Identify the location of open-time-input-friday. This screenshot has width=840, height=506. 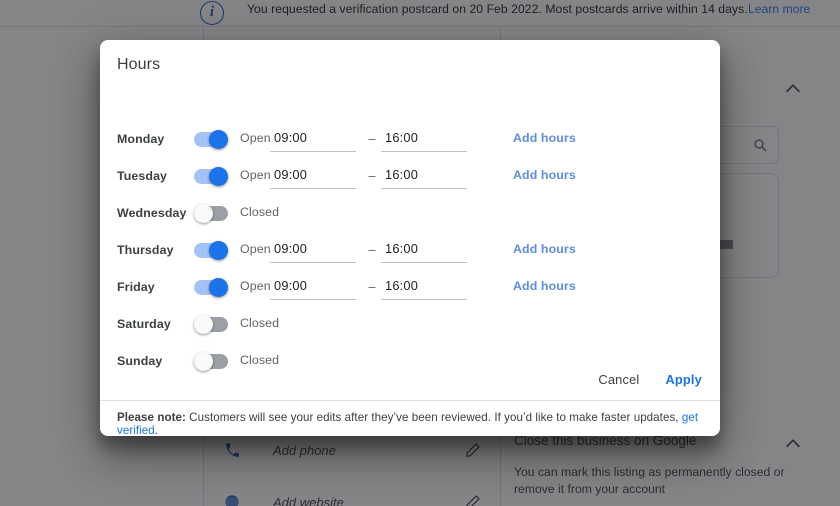
(313, 287).